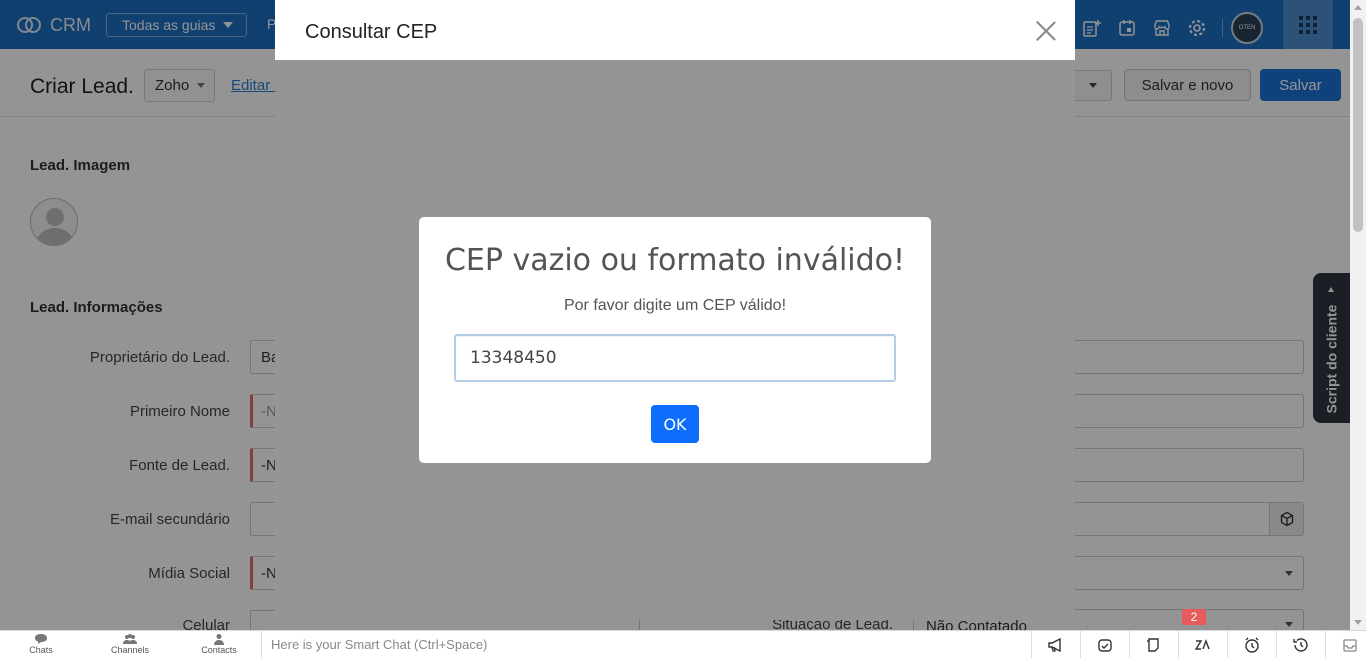 The height and width of the screenshot is (658, 1366). I want to click on chat-icon, so click(41, 639).